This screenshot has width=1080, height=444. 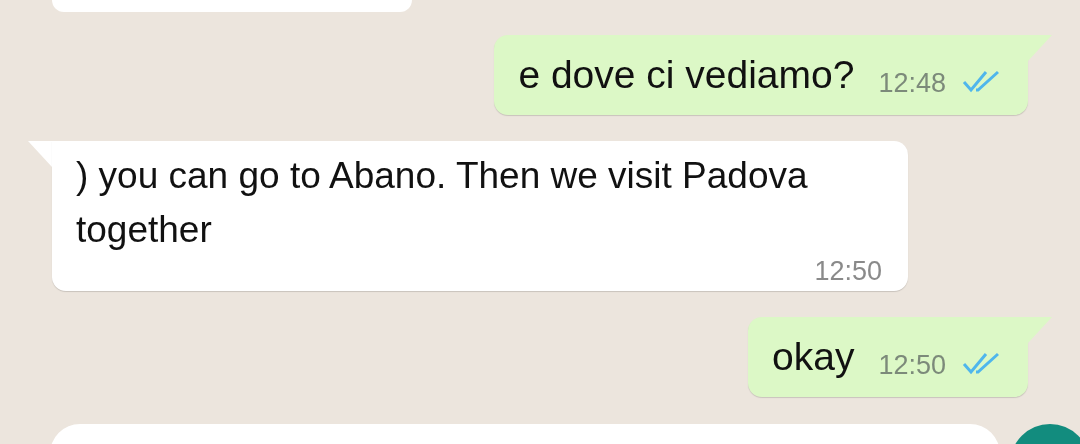 What do you see at coordinates (686, 75) in the screenshot?
I see `message-text: e dove ci vediamo?` at bounding box center [686, 75].